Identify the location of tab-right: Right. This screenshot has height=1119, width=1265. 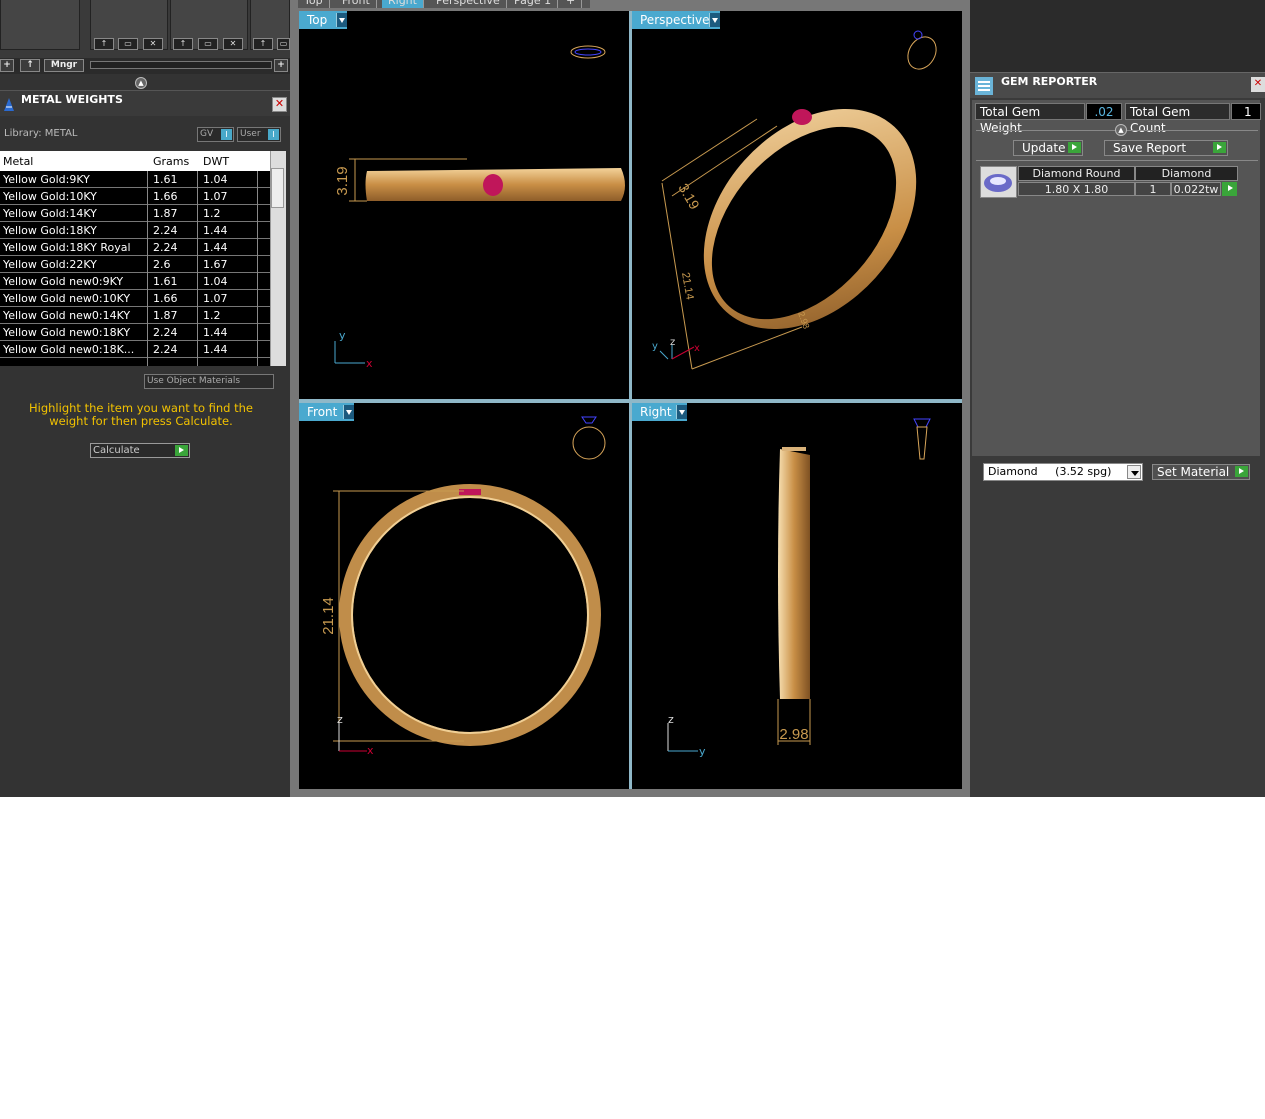
(403, 4).